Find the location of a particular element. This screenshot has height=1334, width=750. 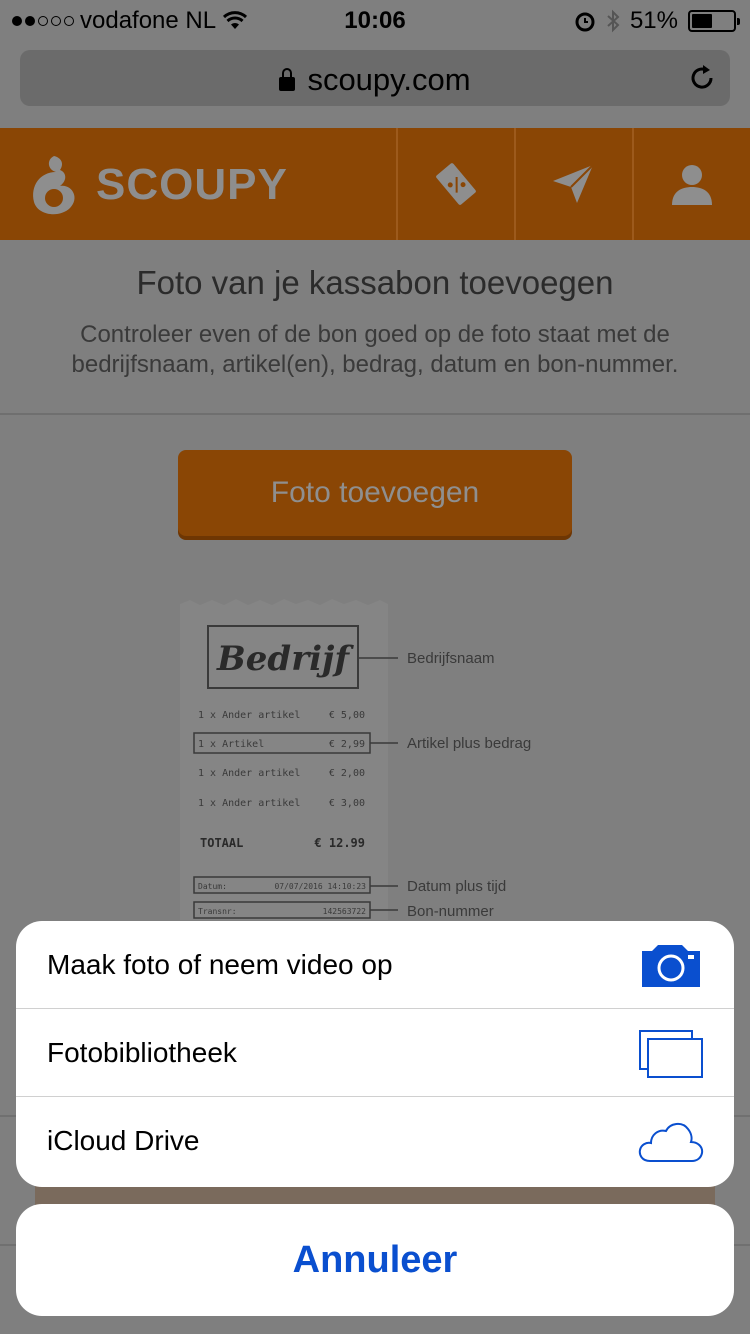

receipt-line-2-price: € 2,99 is located at coordinates (347, 744).